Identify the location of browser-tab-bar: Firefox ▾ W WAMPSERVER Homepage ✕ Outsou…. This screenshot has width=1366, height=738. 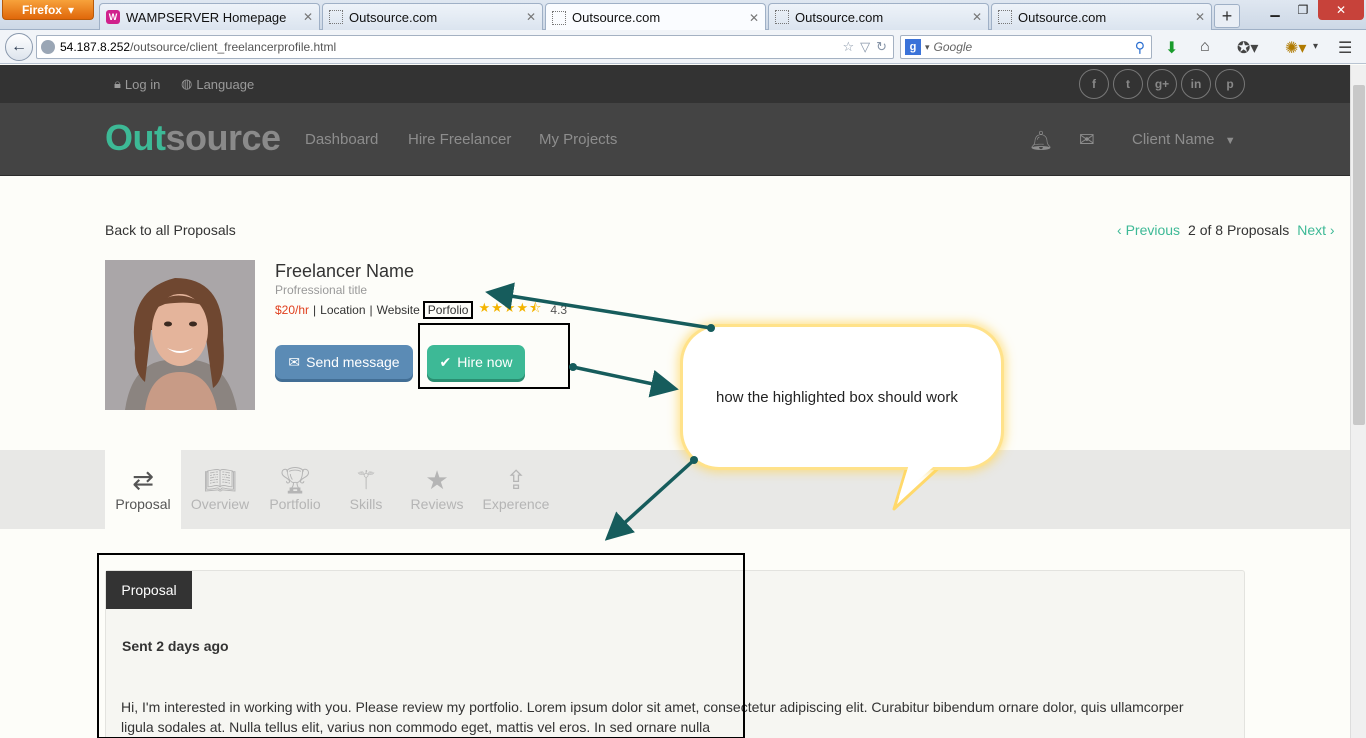
(683, 15).